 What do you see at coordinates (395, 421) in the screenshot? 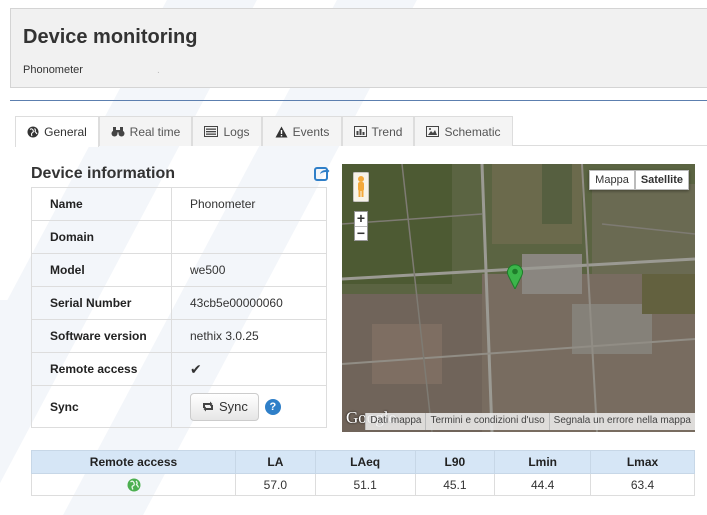
I see `map-data-link: Dati mappa` at bounding box center [395, 421].